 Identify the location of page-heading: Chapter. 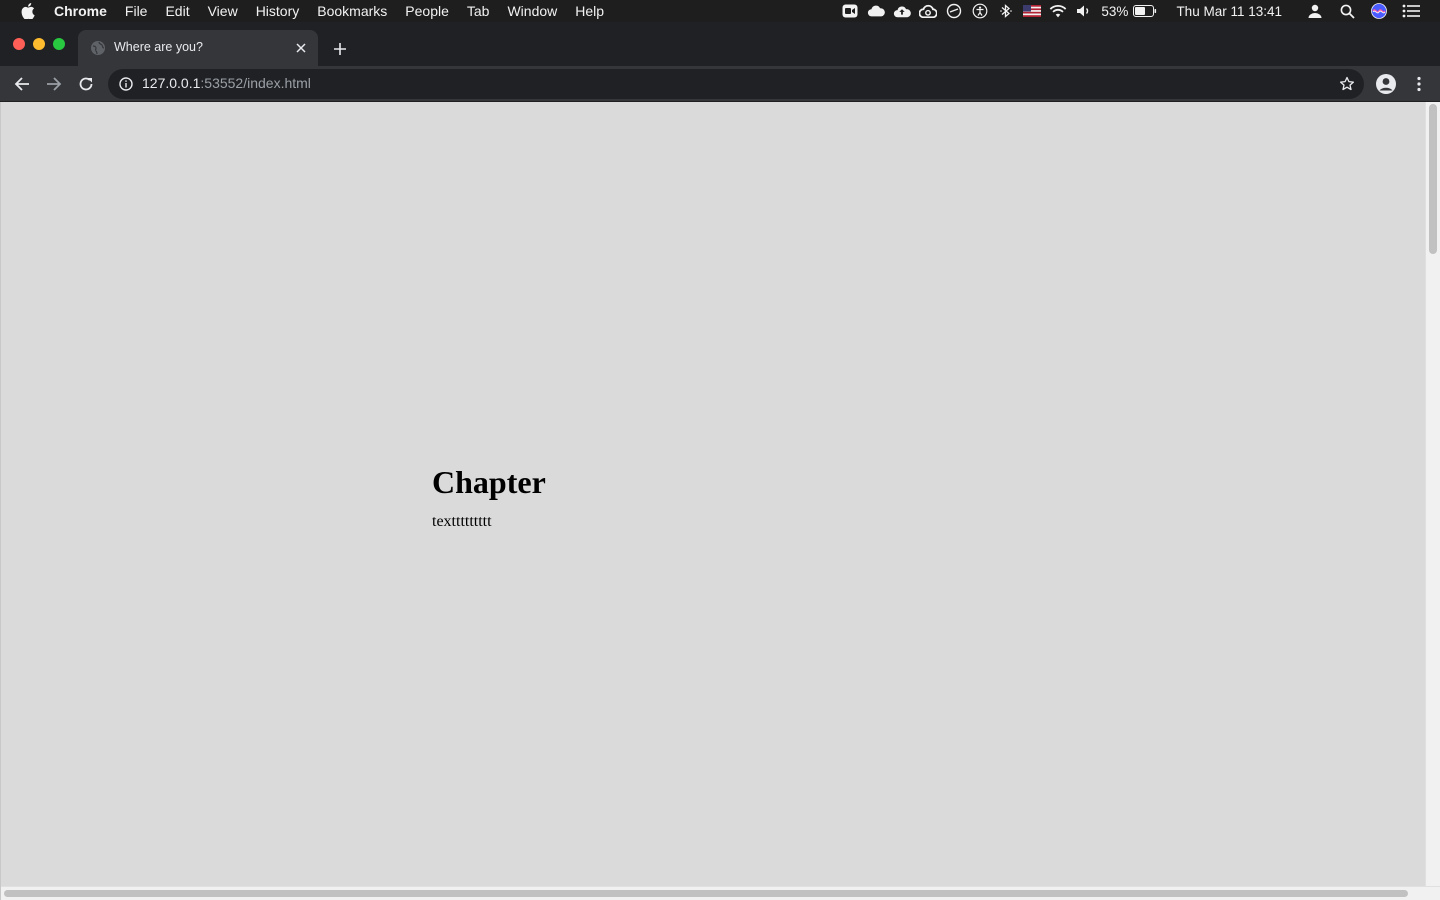
(489, 482).